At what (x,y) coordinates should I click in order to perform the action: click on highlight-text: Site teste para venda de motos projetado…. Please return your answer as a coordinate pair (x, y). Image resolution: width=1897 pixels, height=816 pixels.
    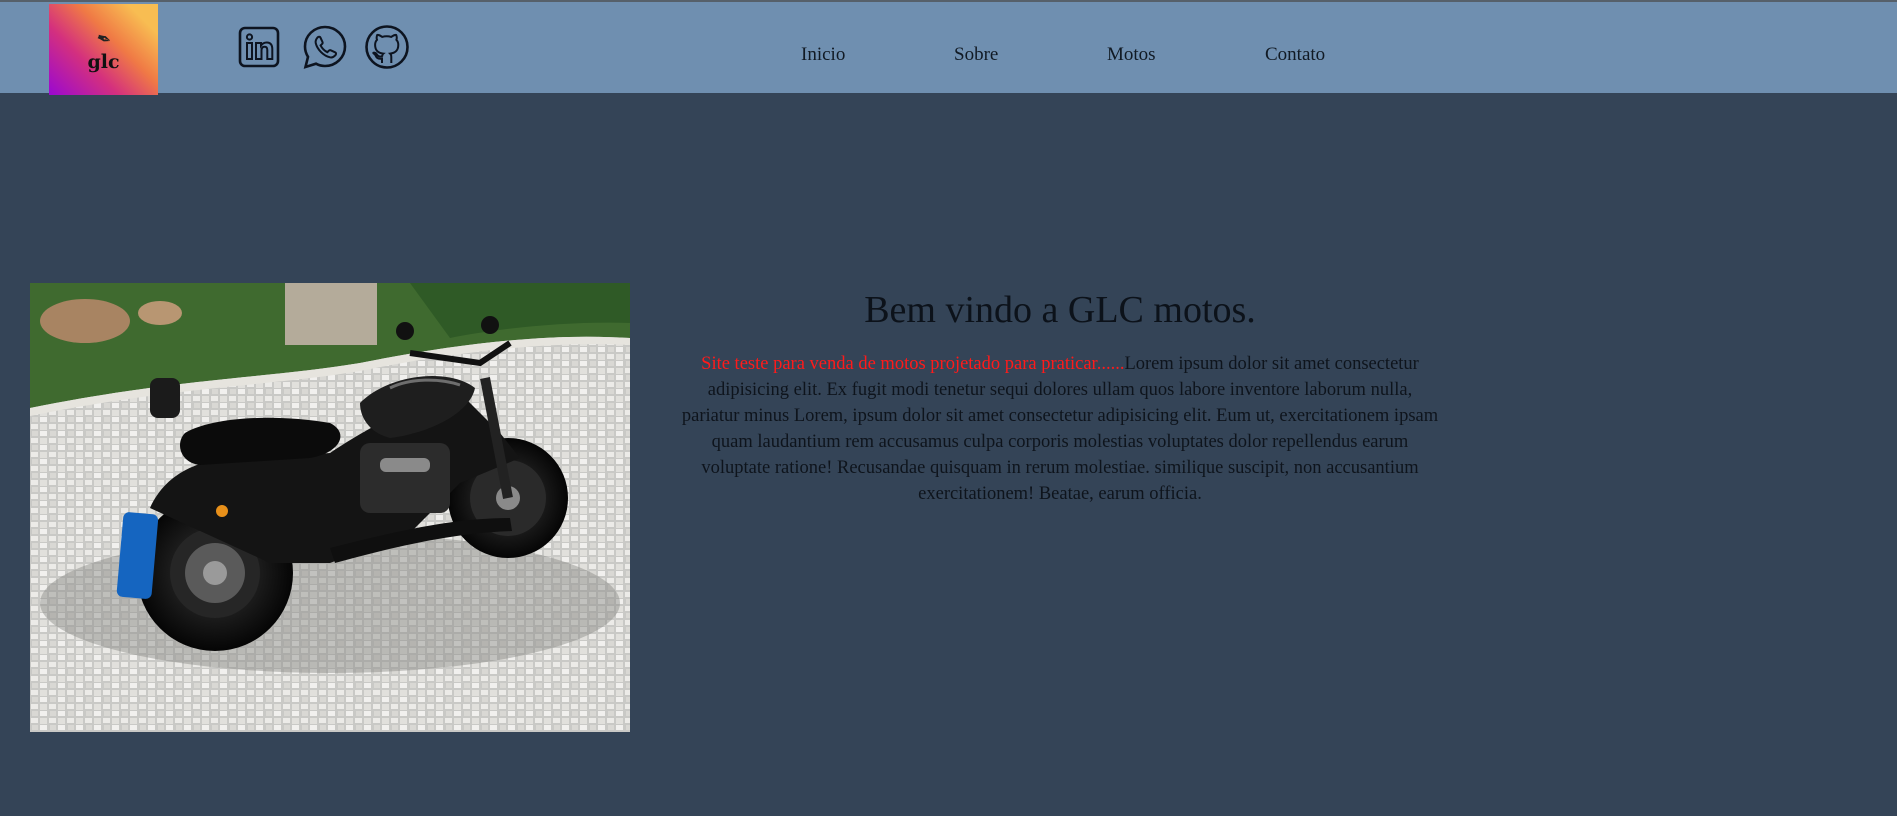
    Looking at the image, I should click on (913, 364).